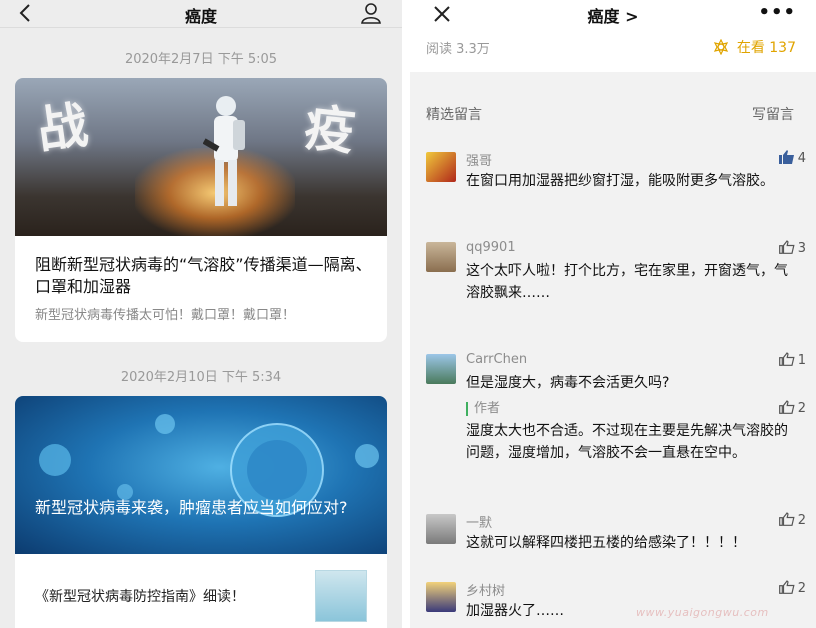 The height and width of the screenshot is (628, 816). I want to click on article-title: 新型冠状病毒来袭，肿瘤患者应当如何应对?, so click(191, 507).